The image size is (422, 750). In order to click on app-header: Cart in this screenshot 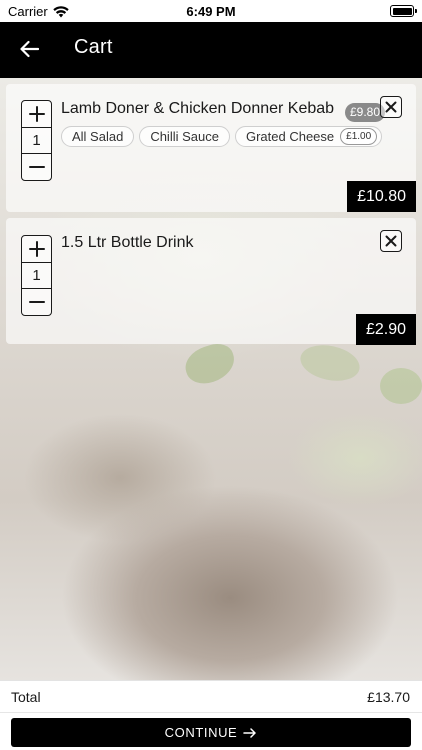, I will do `click(211, 50)`.